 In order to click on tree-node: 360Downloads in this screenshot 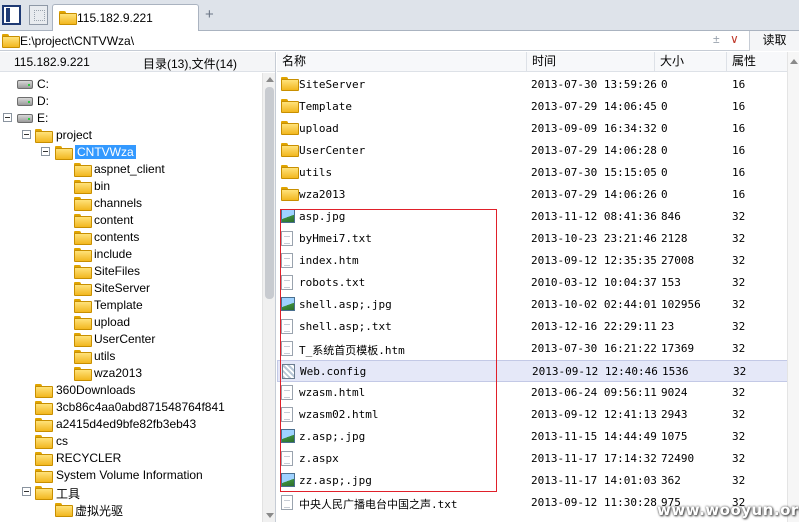, I will do `click(131, 390)`.